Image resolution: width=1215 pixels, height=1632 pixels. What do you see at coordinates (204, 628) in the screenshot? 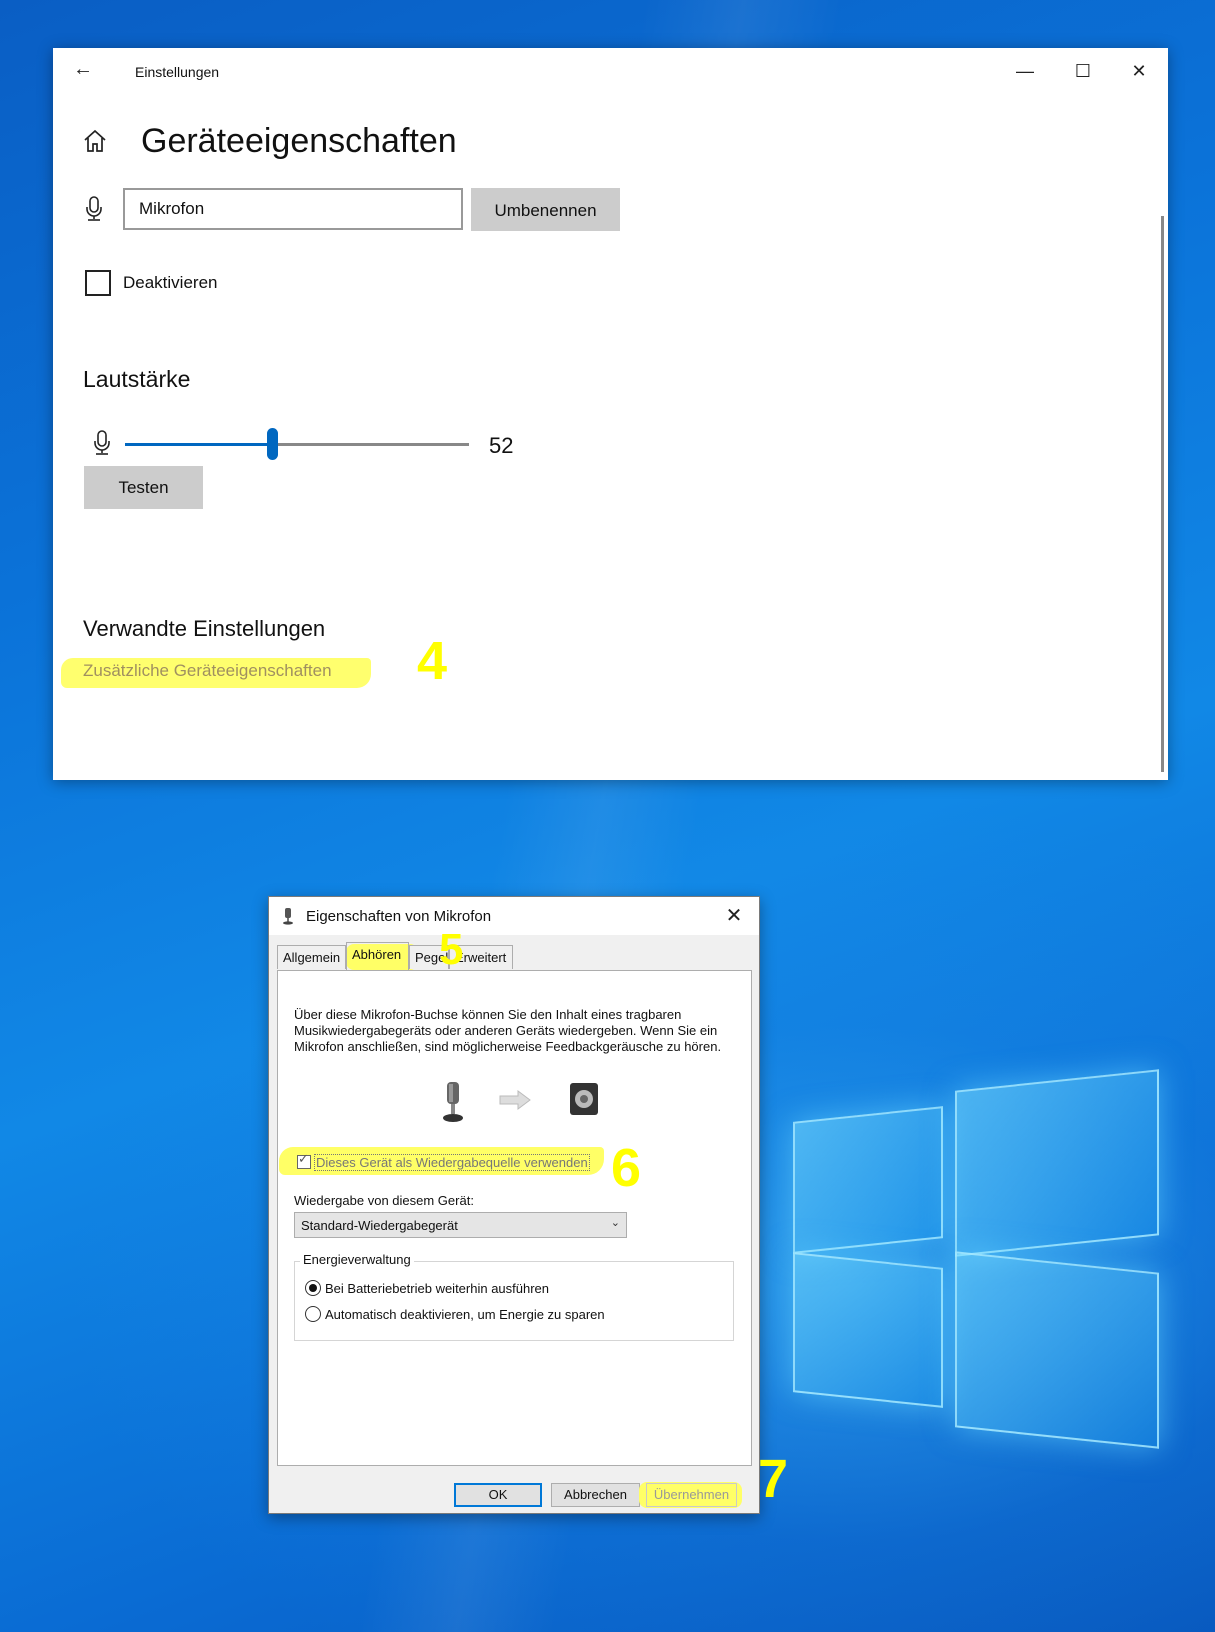
I see `related-settings-heading: Verwandte Einstellungen` at bounding box center [204, 628].